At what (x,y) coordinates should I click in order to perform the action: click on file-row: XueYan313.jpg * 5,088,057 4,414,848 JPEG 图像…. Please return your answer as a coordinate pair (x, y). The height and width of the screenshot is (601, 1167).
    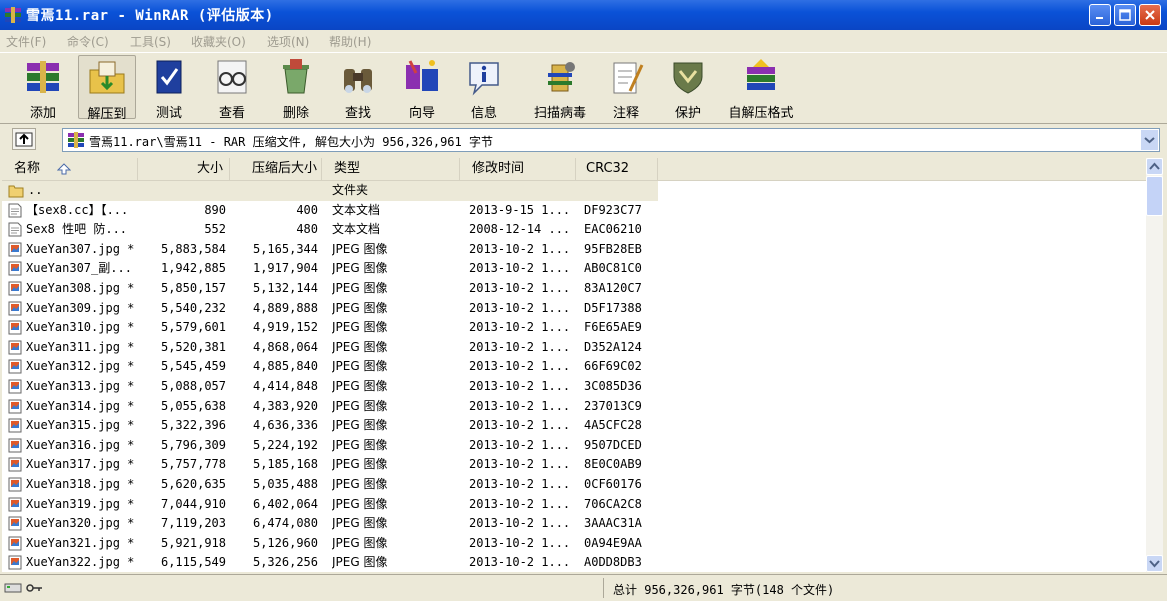
    Looking at the image, I should click on (574, 387).